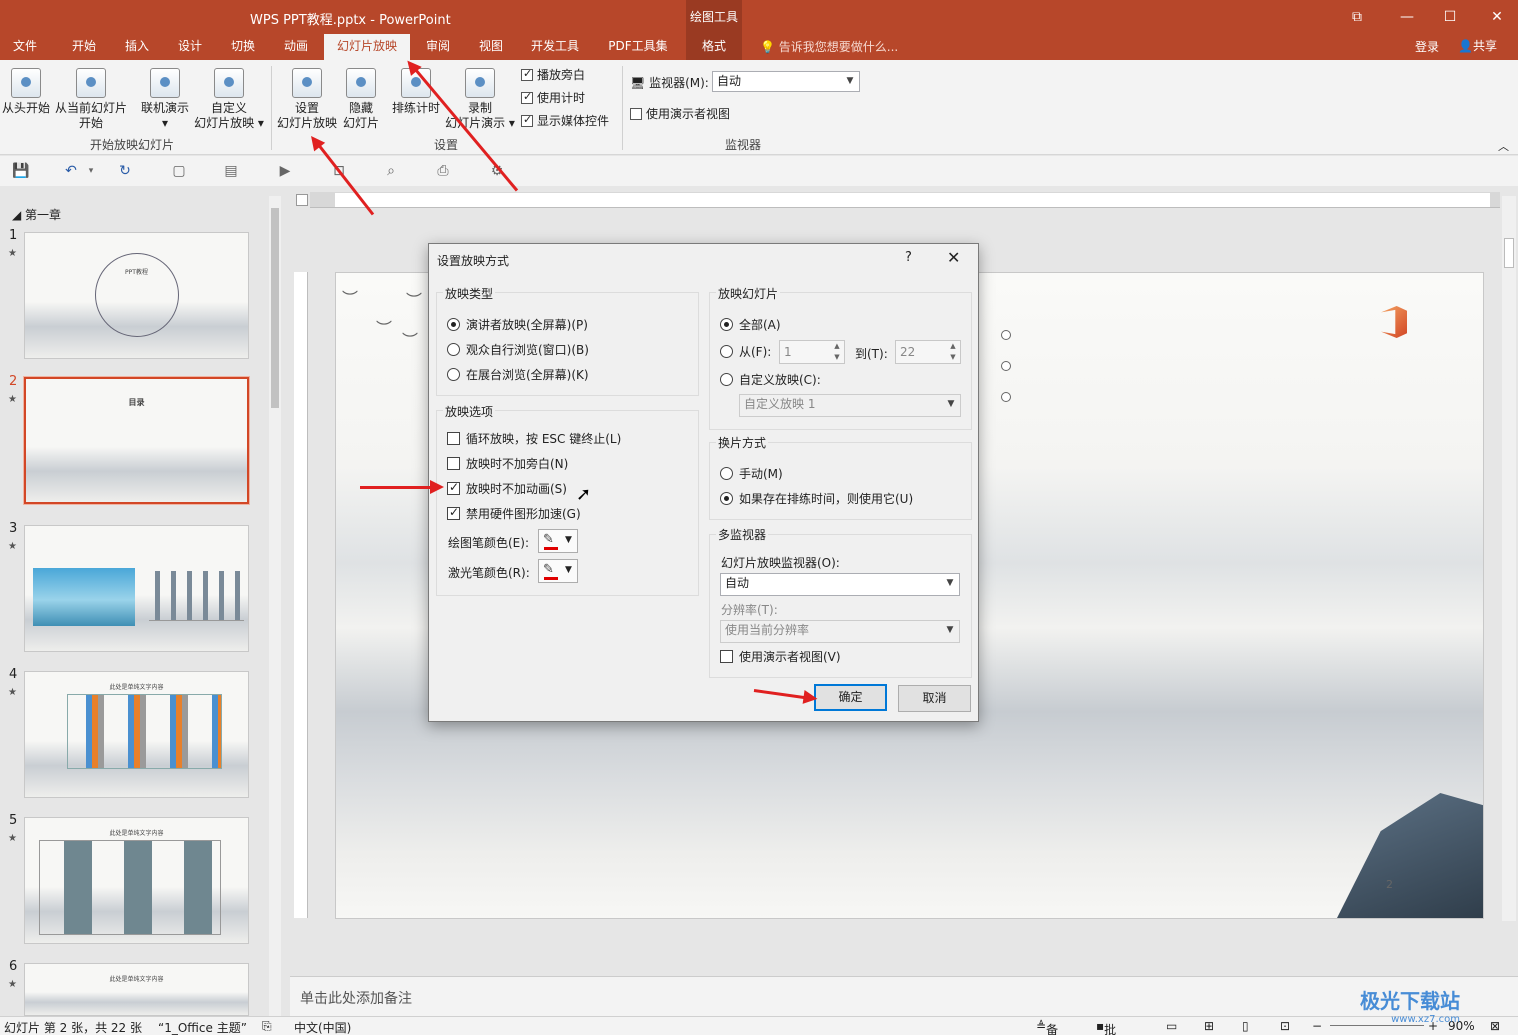 The image size is (1518, 1035). Describe the element at coordinates (302, 200) in the screenshot. I see `tab-selector` at that location.